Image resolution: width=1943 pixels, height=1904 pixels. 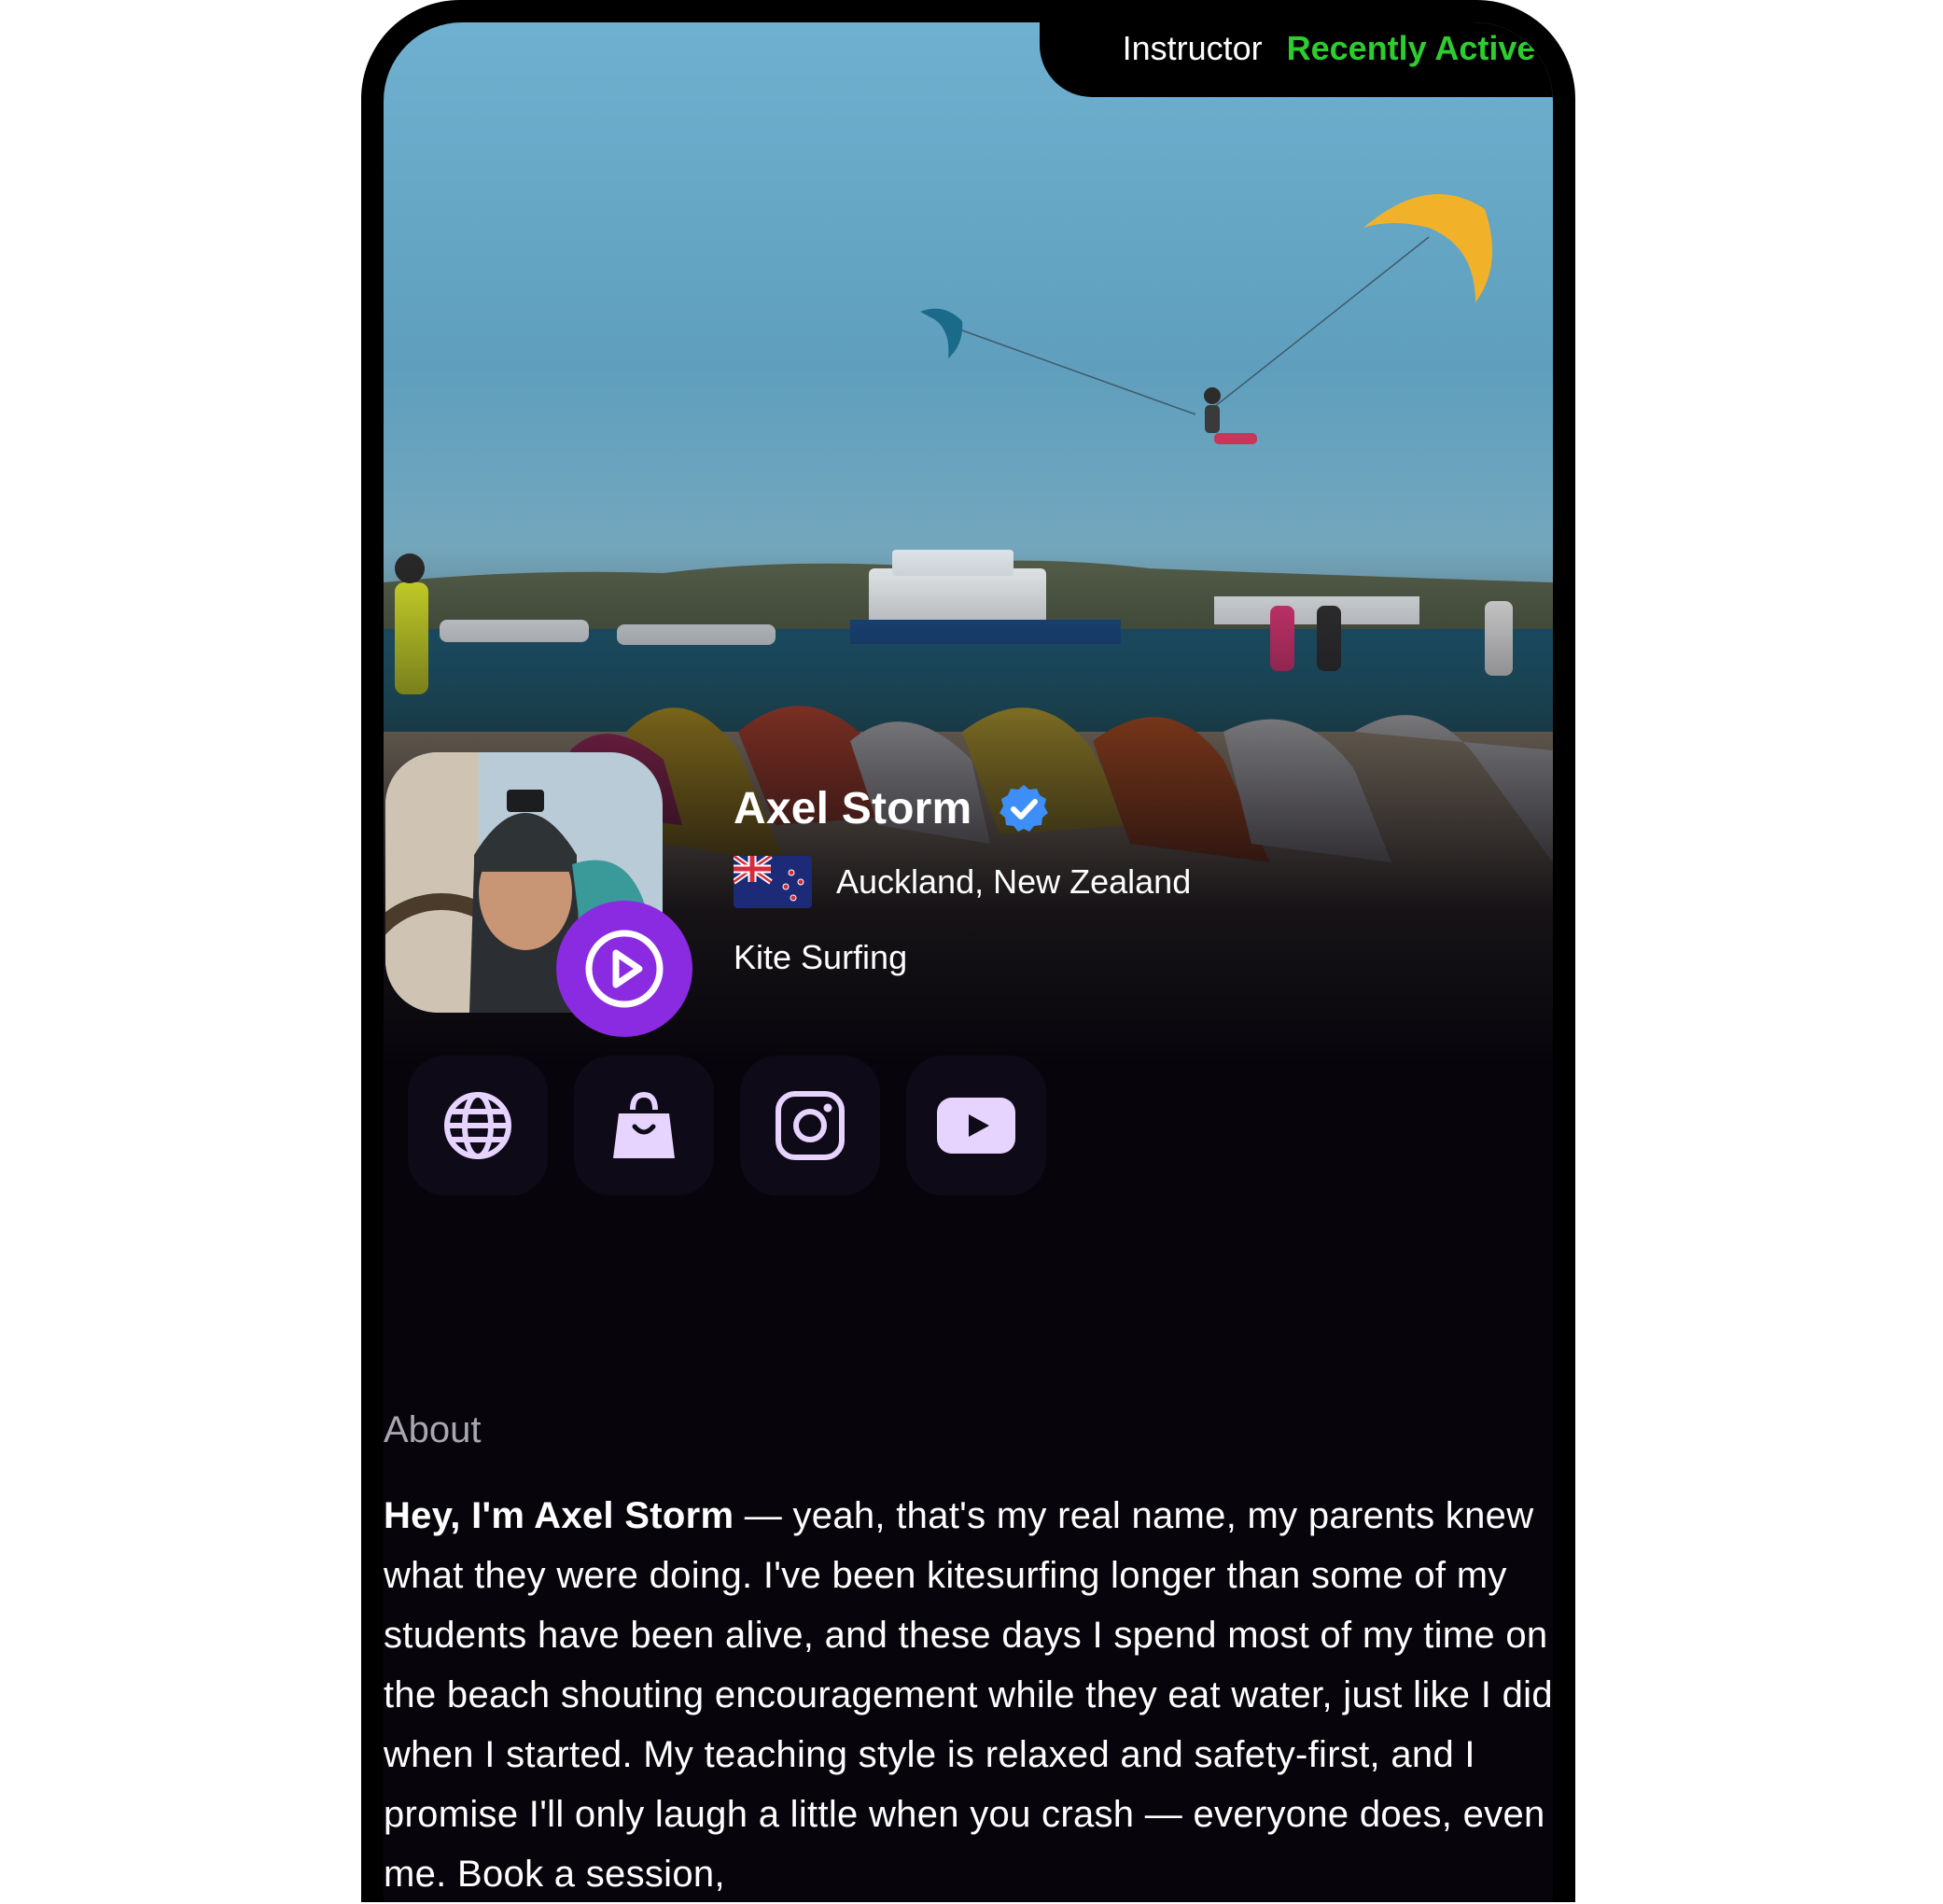 I want to click on profile-name-row: Axel Storm, so click(x=892, y=808).